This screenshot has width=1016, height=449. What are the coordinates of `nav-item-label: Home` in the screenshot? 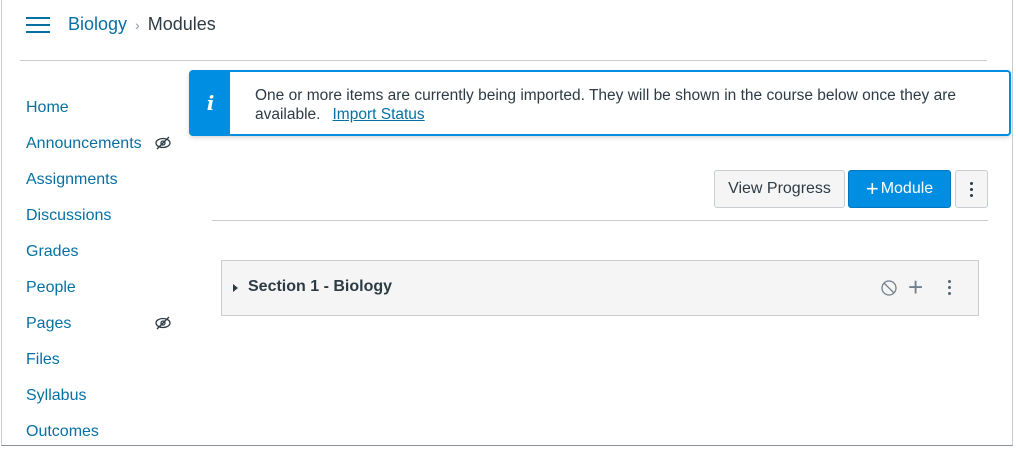 It's located at (47, 107).